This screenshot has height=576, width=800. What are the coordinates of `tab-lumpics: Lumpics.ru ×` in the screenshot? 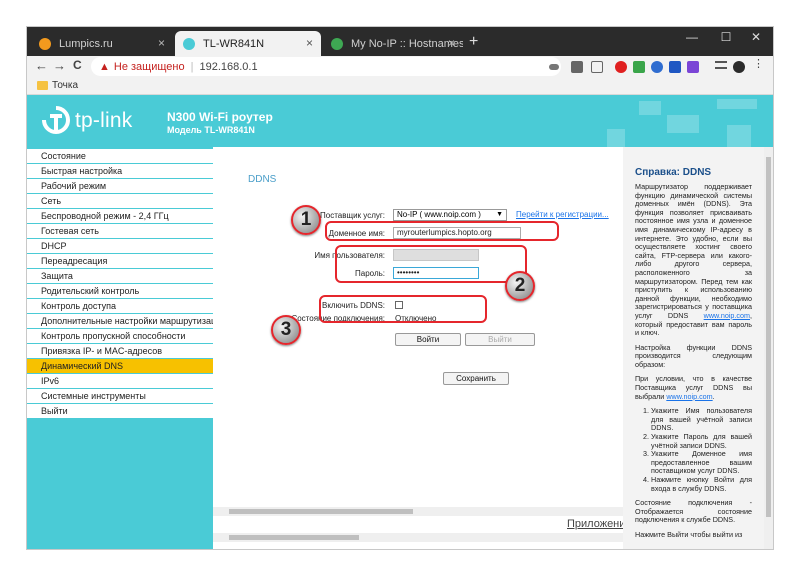 It's located at (102, 43).